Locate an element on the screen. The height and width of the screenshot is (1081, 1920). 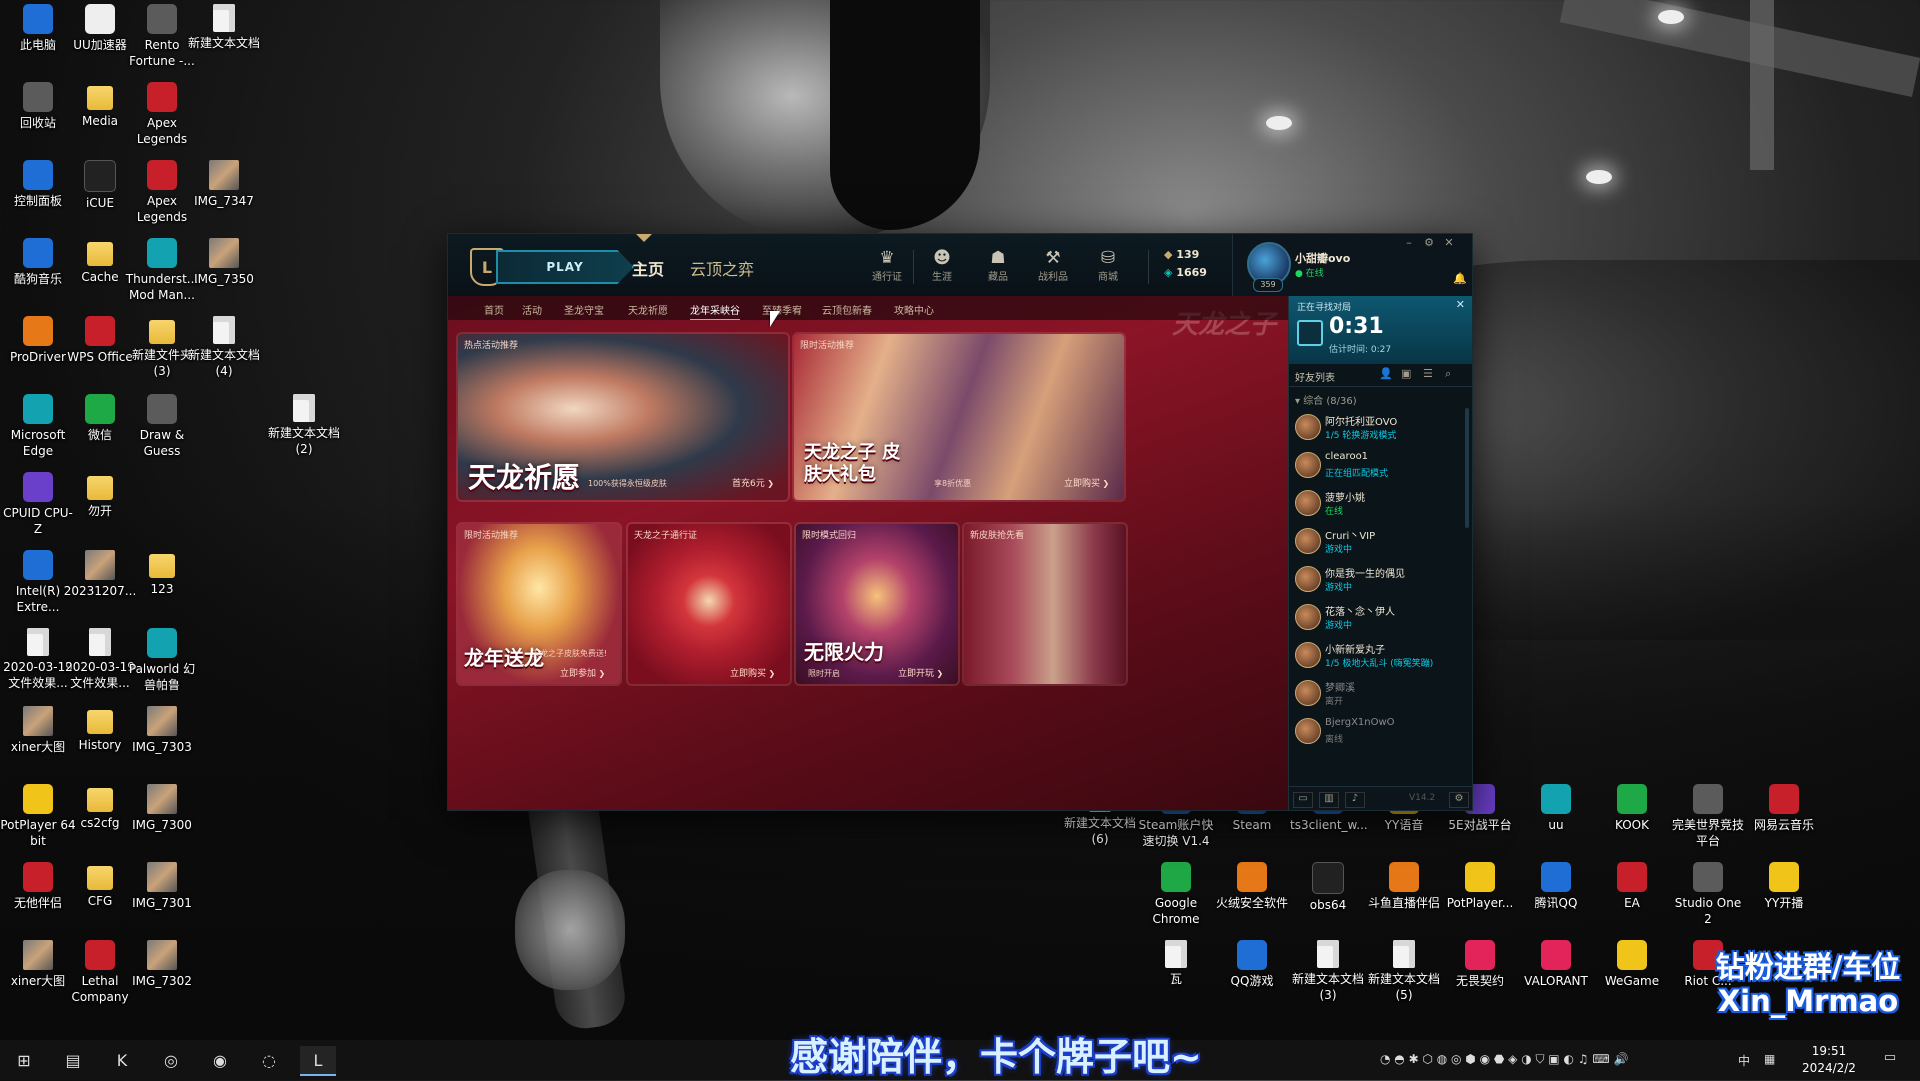
friend-row: 花落丶念丶伊人 游戏中 is located at coordinates (1374, 617).